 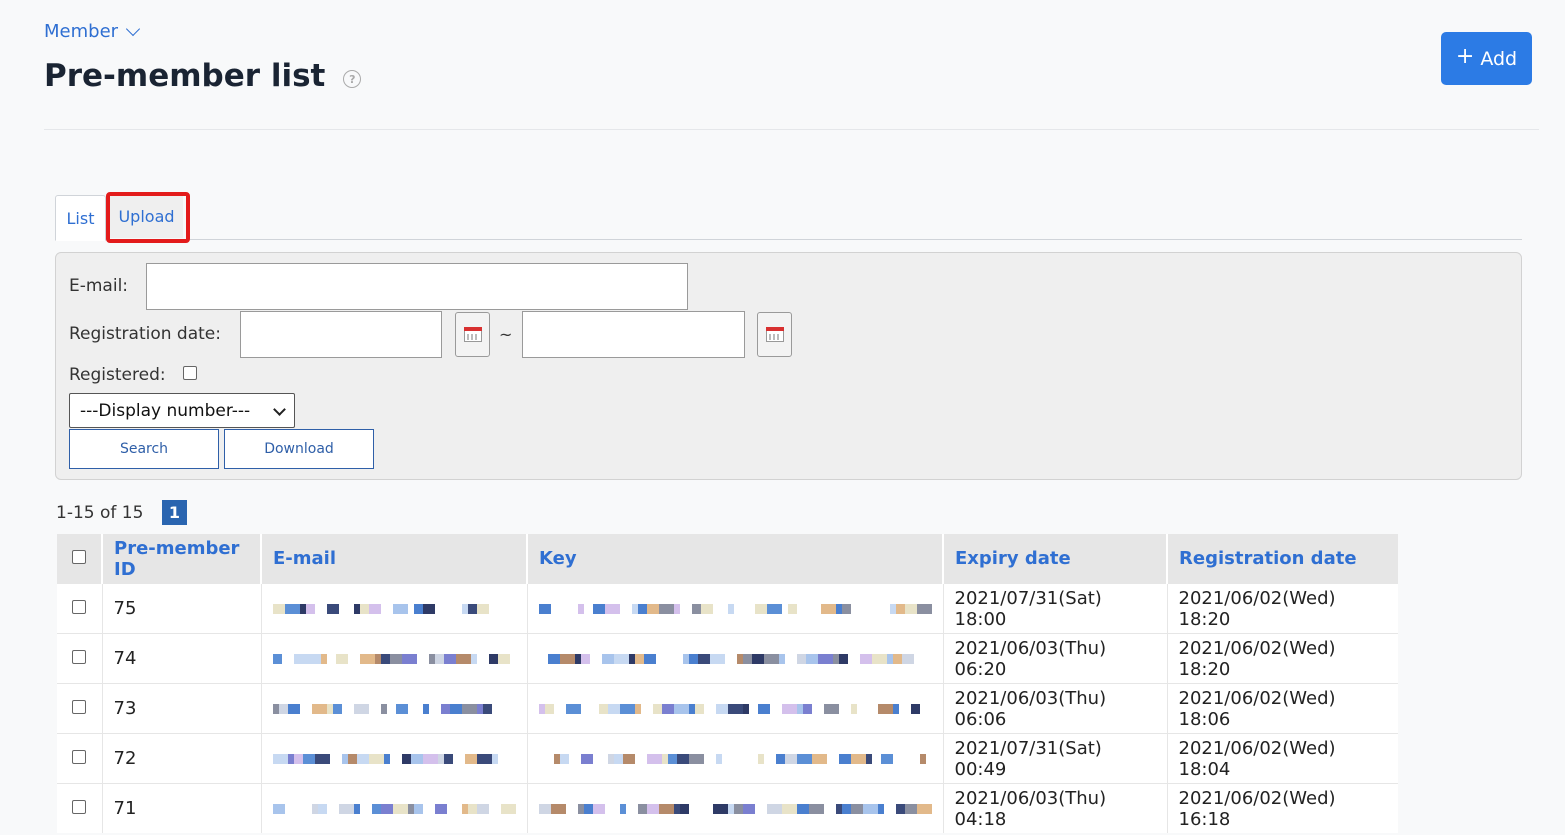 What do you see at coordinates (182, 658) in the screenshot?
I see `cell-id: 74` at bounding box center [182, 658].